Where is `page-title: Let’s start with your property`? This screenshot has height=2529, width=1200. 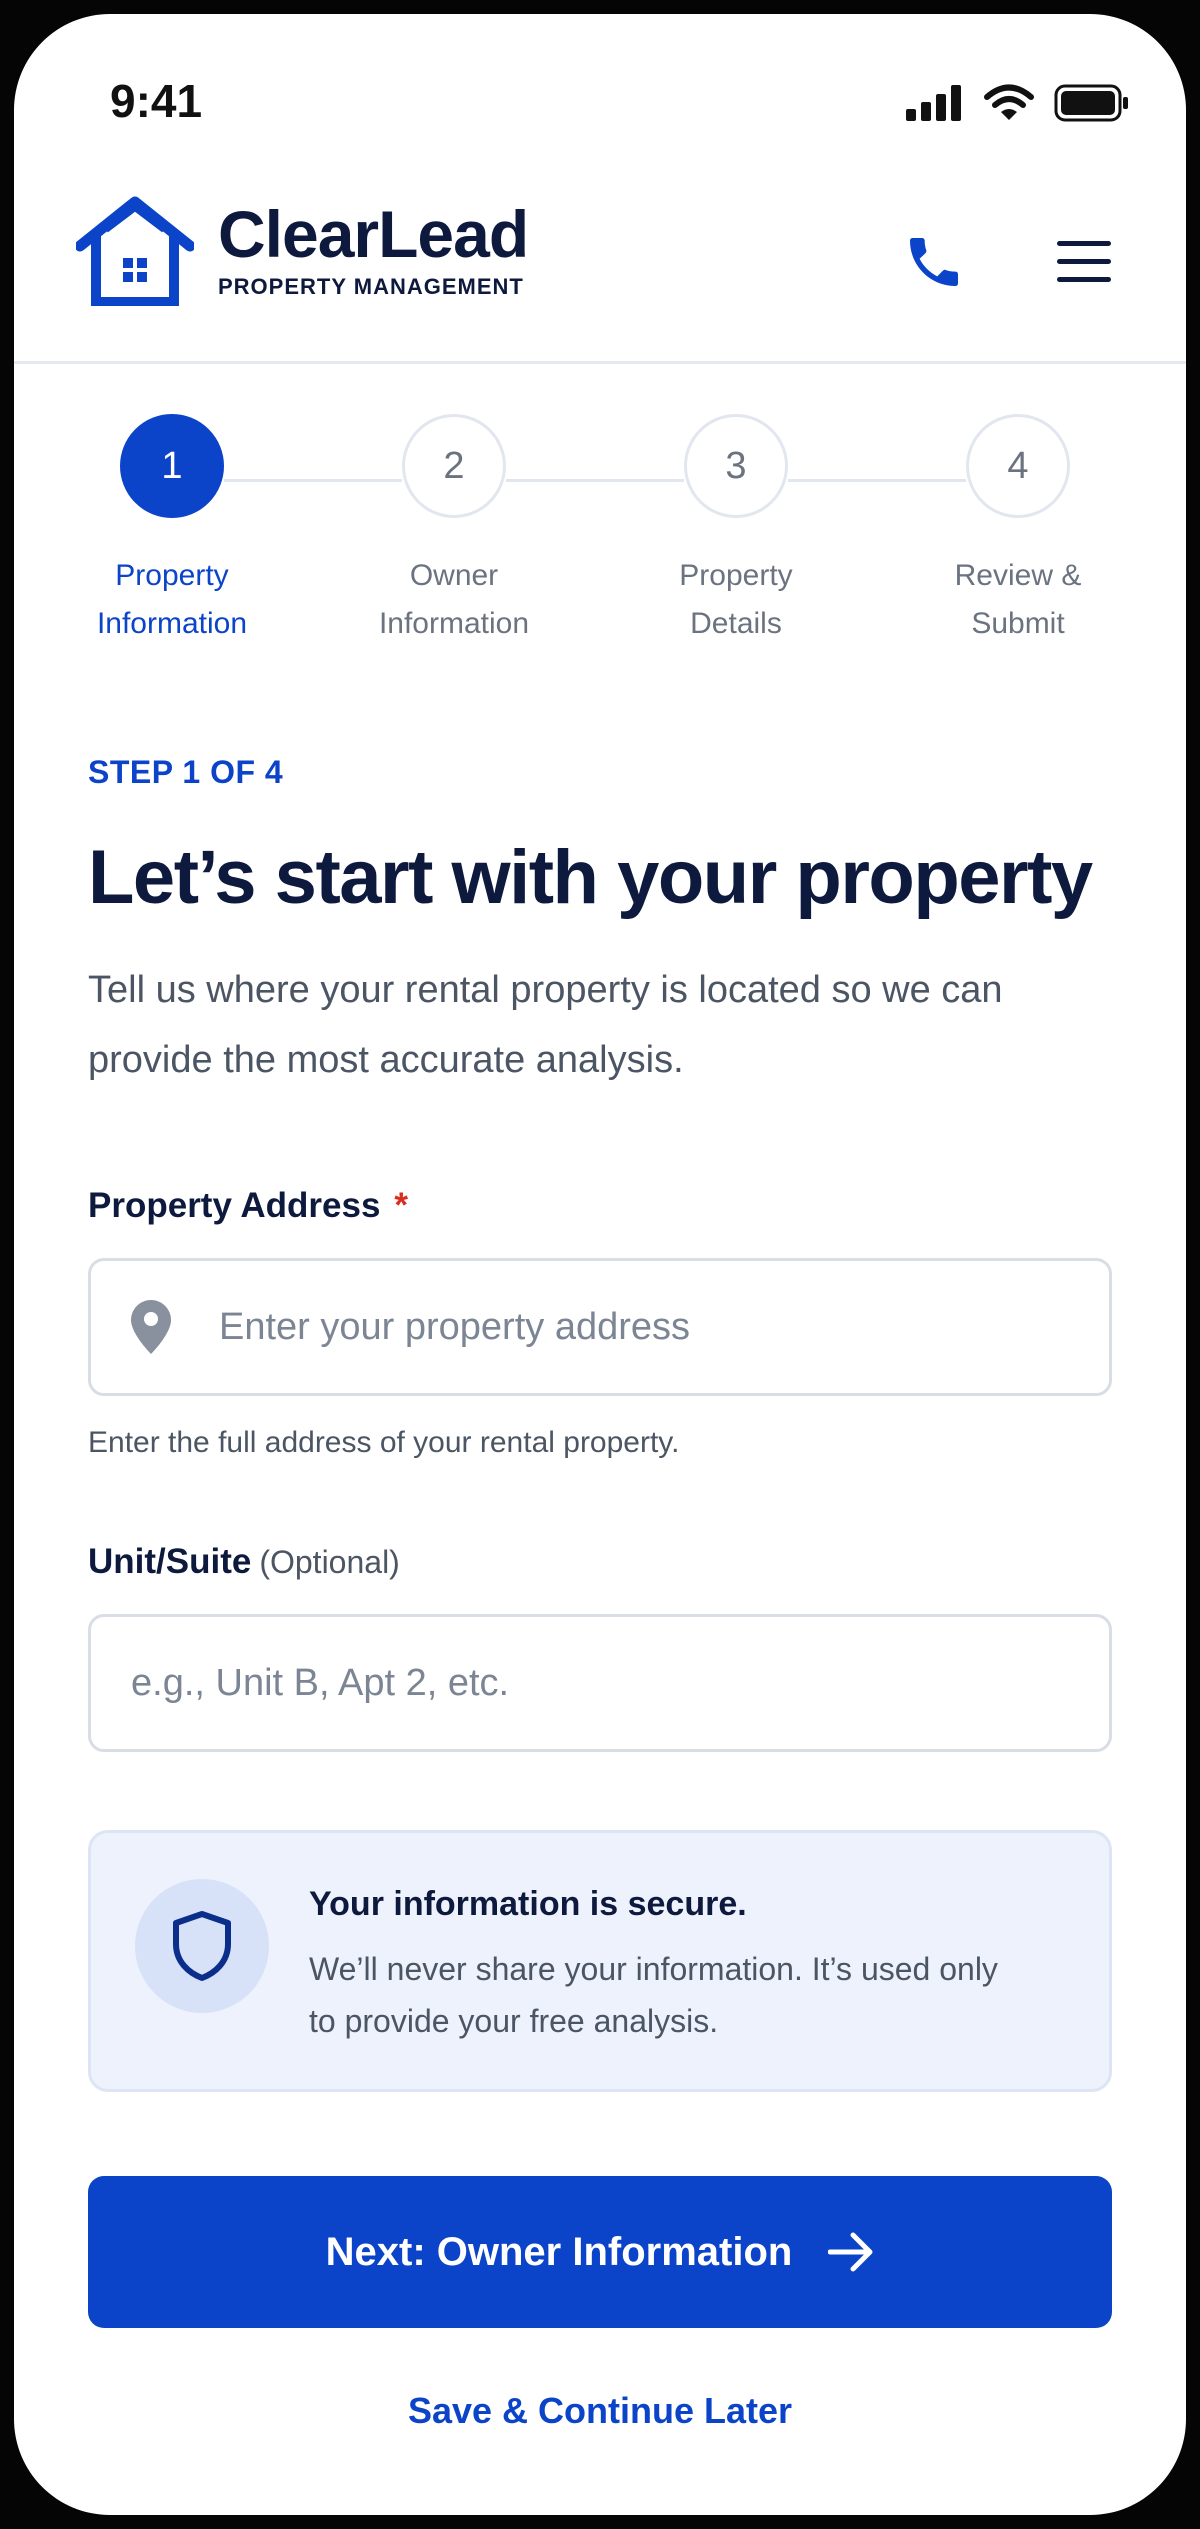
page-title: Let’s start with your property is located at coordinates (590, 877).